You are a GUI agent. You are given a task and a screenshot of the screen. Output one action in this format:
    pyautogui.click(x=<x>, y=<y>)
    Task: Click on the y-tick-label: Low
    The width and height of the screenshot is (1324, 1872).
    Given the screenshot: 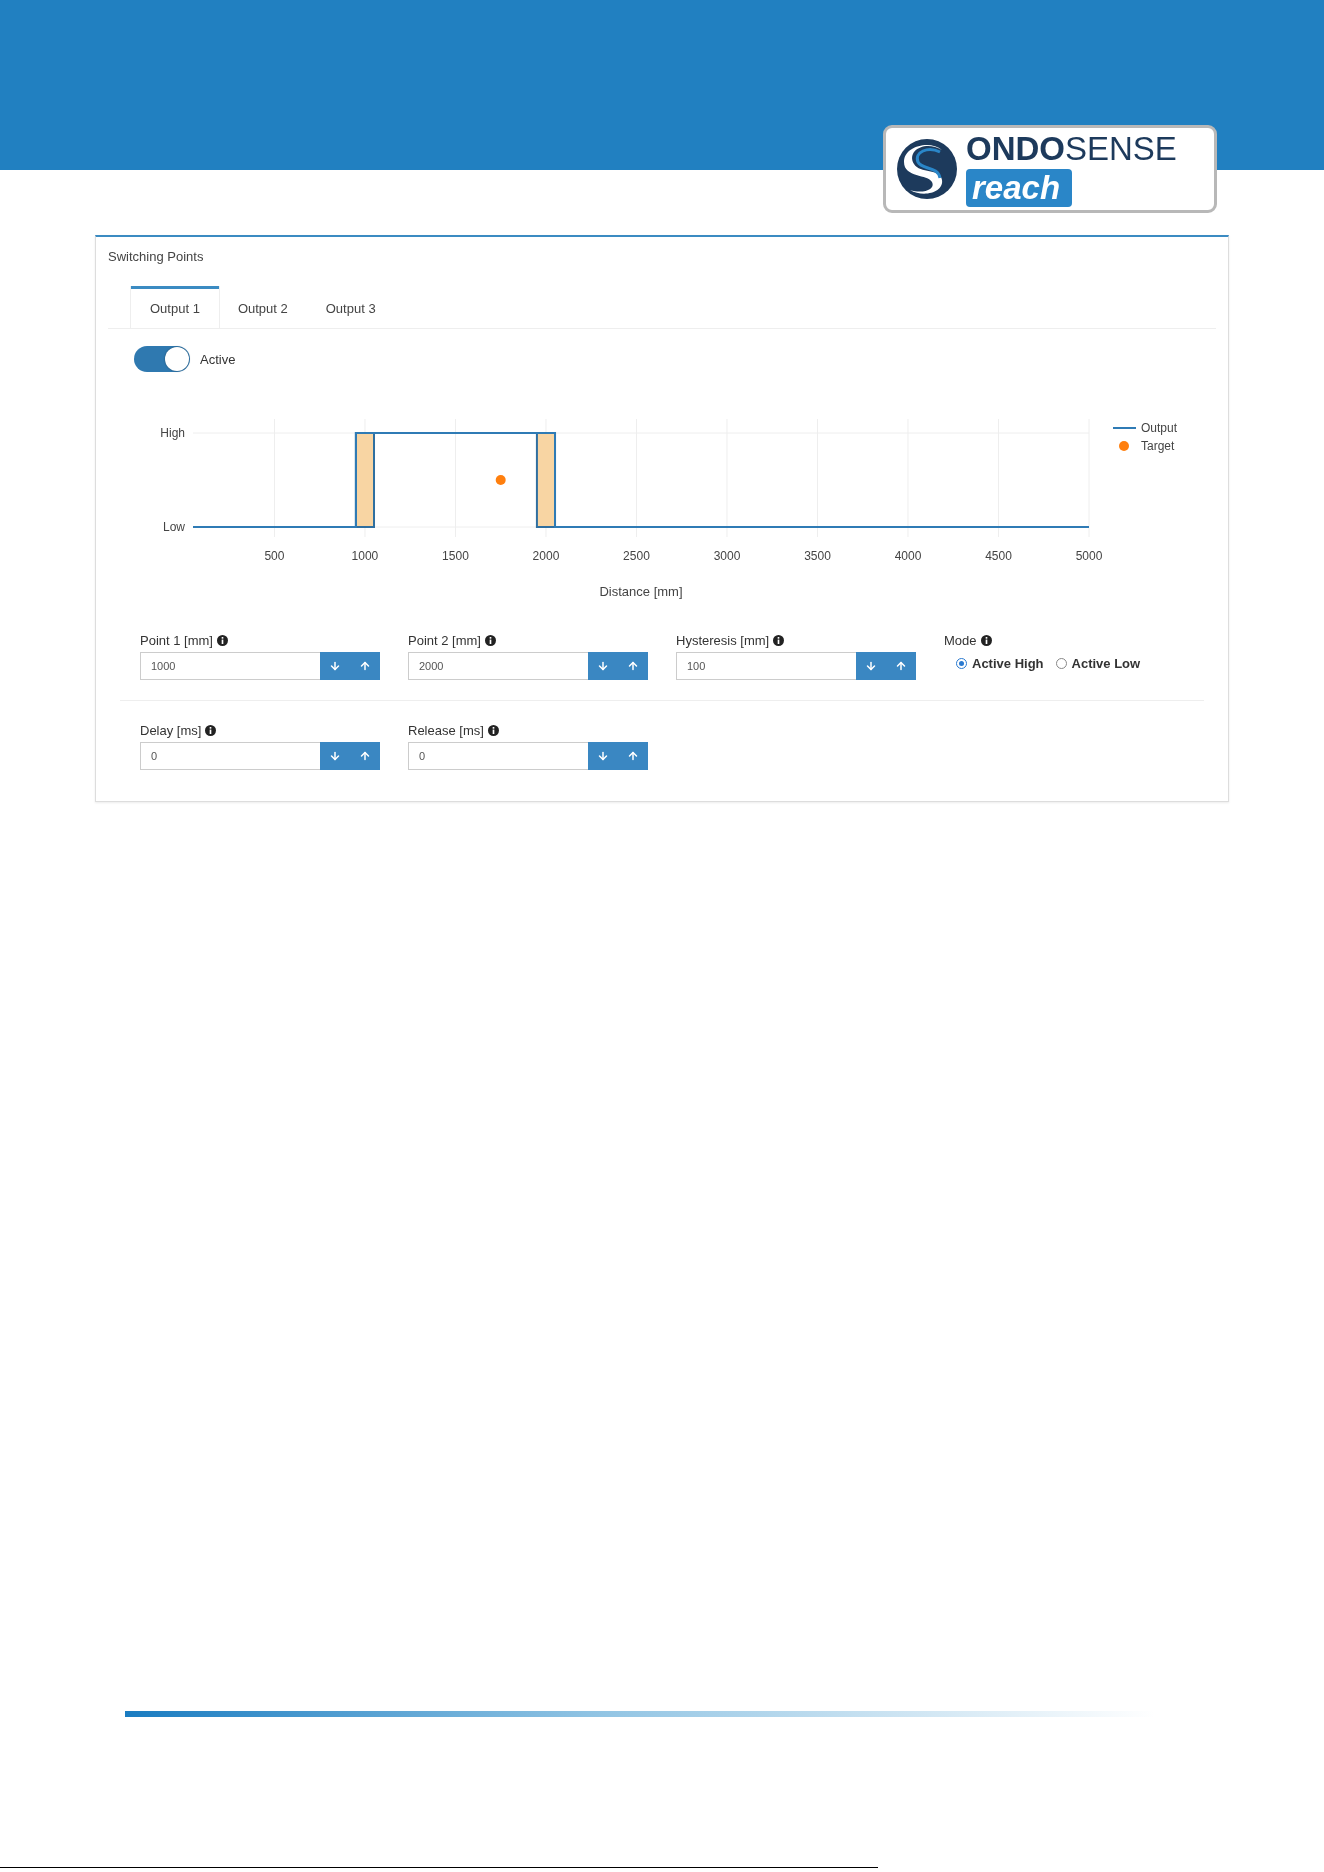 What is the action you would take?
    pyautogui.click(x=174, y=527)
    